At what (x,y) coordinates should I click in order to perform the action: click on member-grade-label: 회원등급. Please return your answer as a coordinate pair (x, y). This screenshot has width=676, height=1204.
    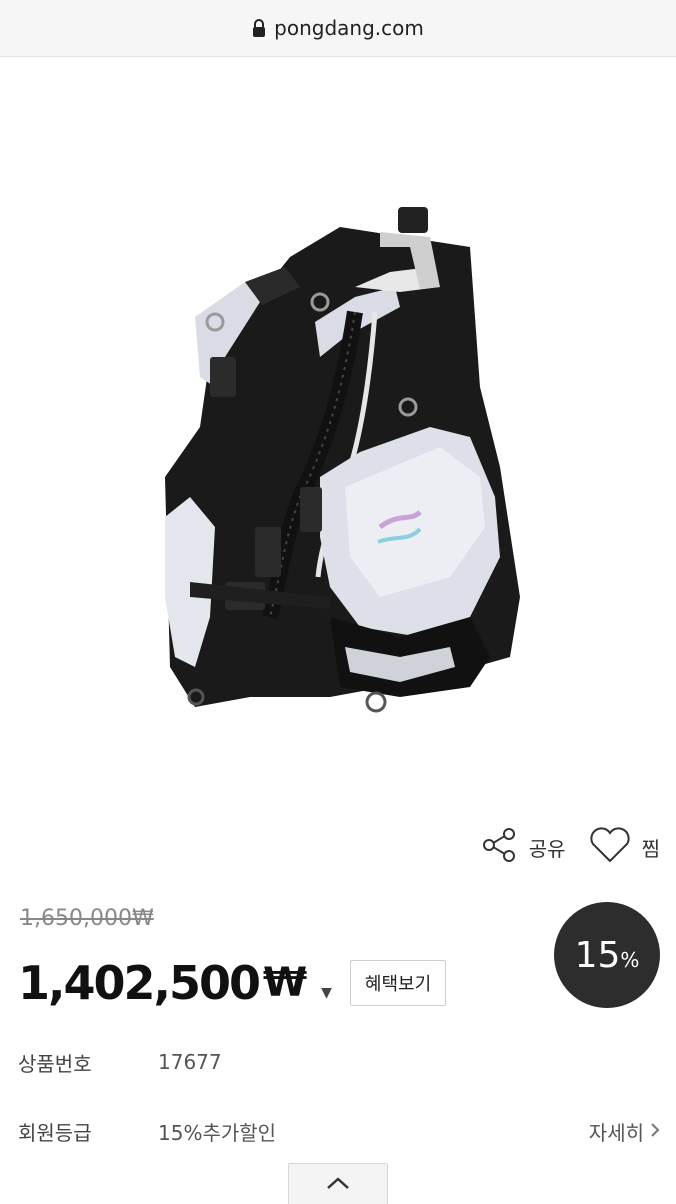
    Looking at the image, I should click on (55, 1132).